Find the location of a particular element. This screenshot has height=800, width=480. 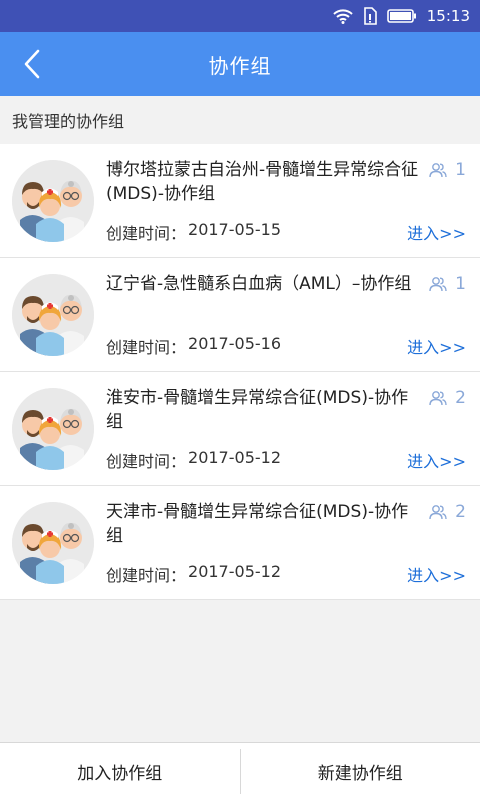

created-time: 创建时间： 2017-05-16 is located at coordinates (193, 346).